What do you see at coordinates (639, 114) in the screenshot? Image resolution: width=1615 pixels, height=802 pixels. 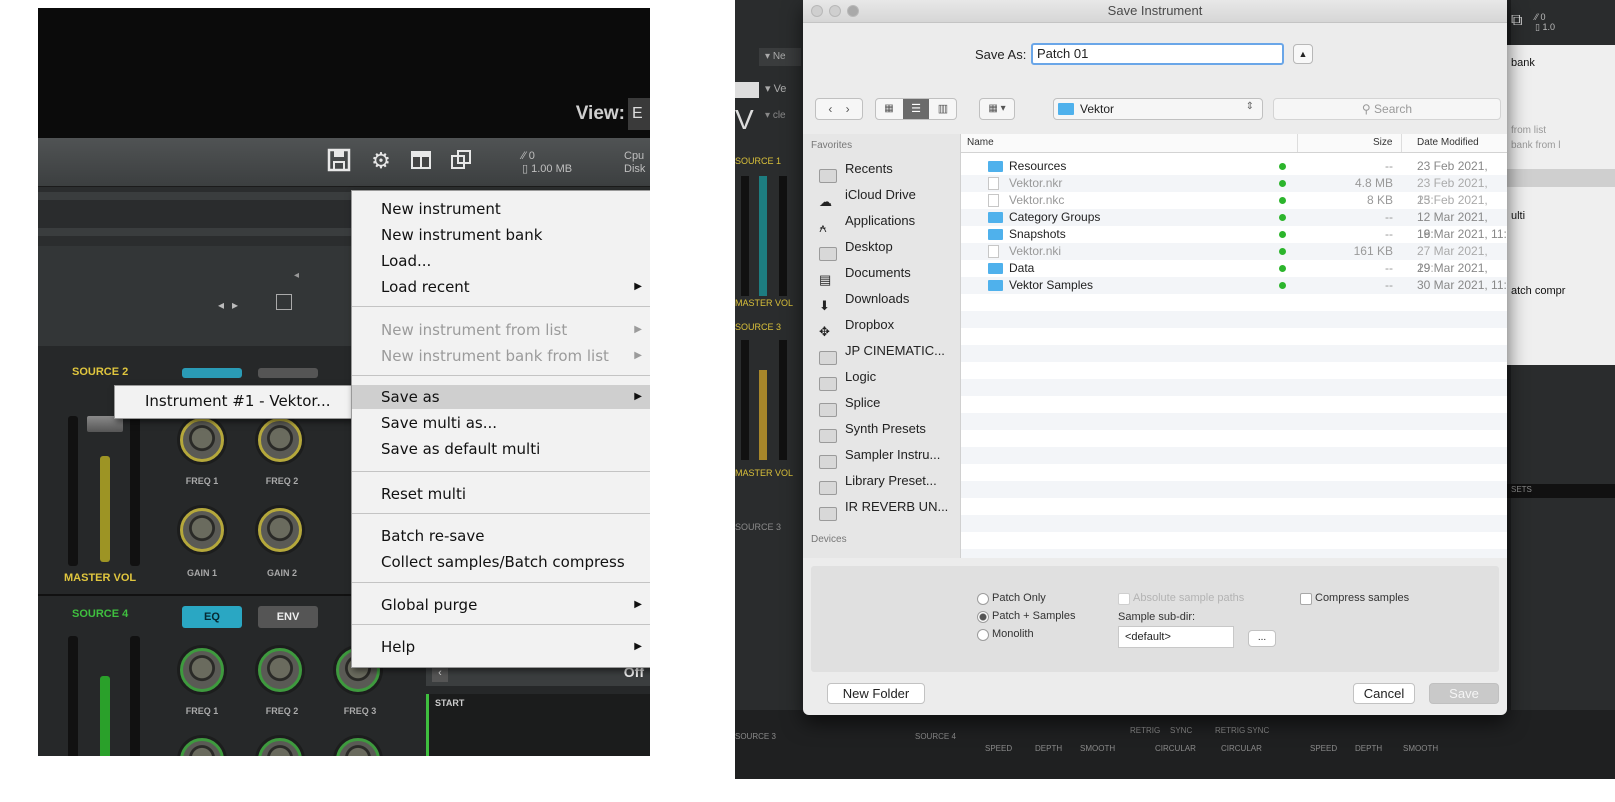 I see `view-dropdown: E` at bounding box center [639, 114].